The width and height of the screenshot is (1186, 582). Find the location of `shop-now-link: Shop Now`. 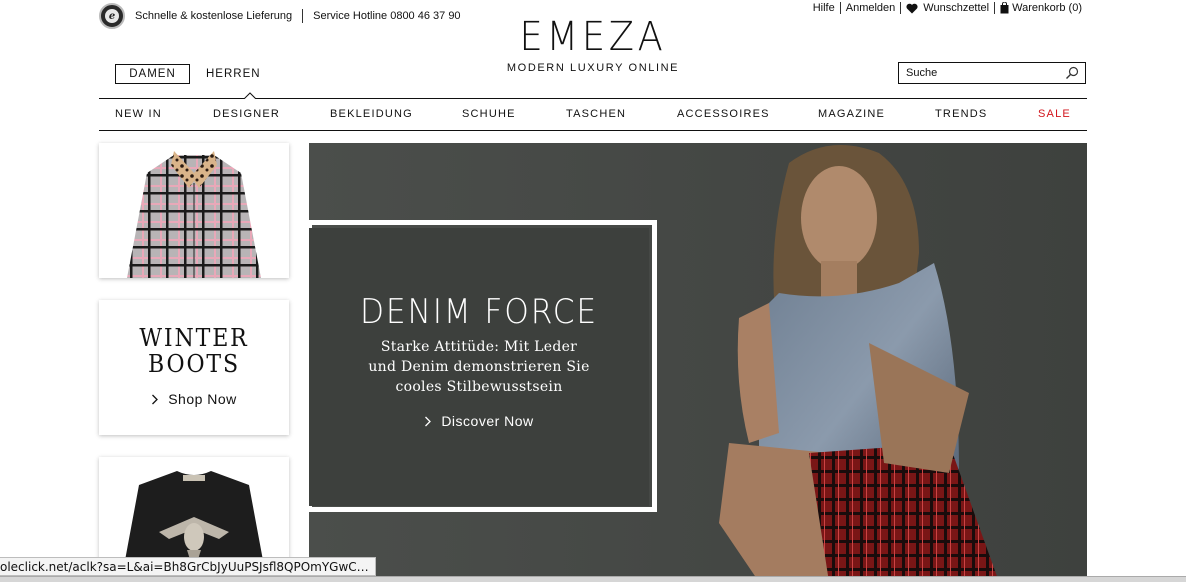

shop-now-link: Shop Now is located at coordinates (194, 399).